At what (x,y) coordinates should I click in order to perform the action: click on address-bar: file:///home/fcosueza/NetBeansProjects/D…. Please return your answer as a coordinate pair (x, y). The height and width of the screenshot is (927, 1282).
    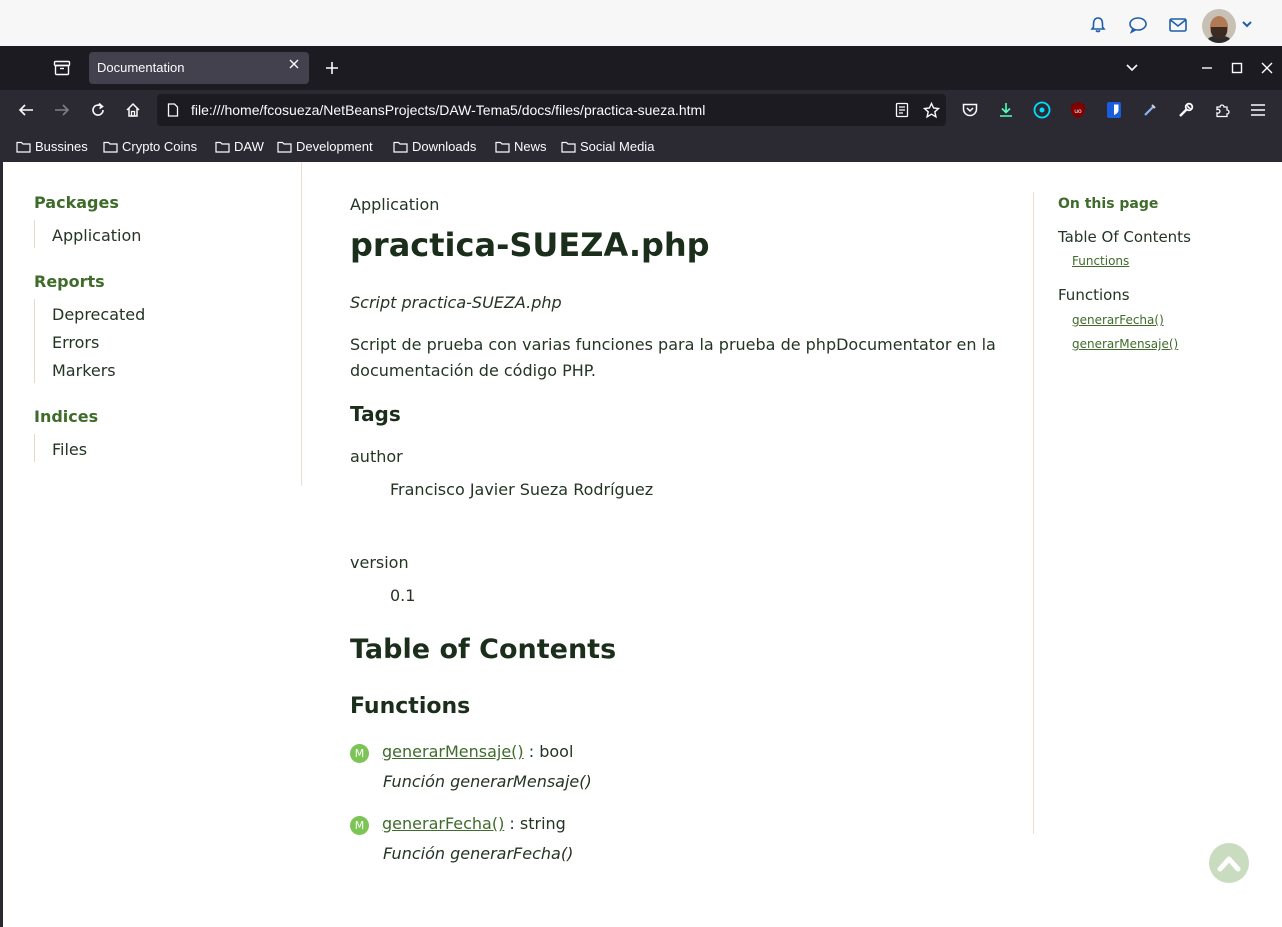
    Looking at the image, I should click on (551, 110).